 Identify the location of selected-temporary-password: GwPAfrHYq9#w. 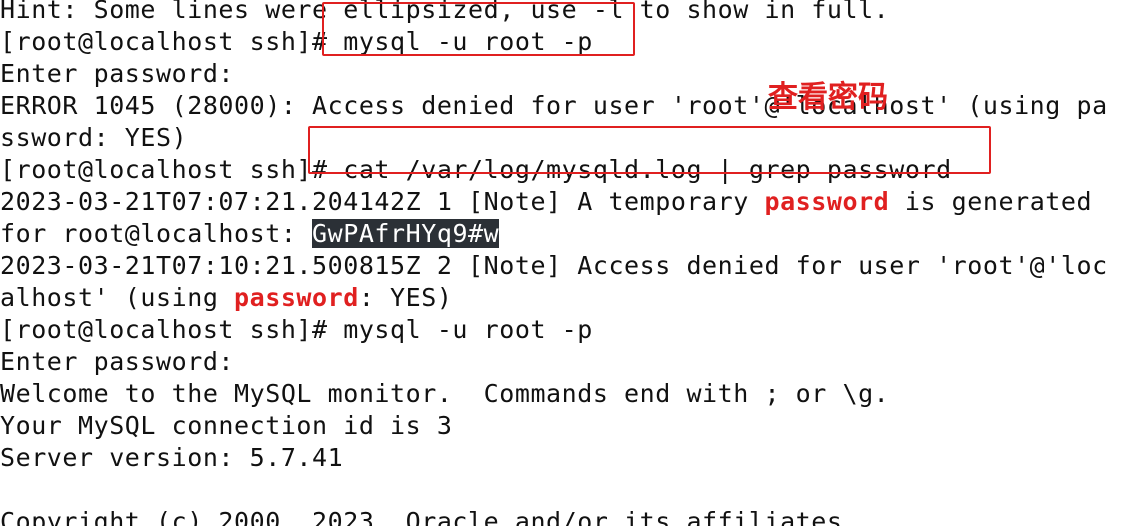
(406, 233).